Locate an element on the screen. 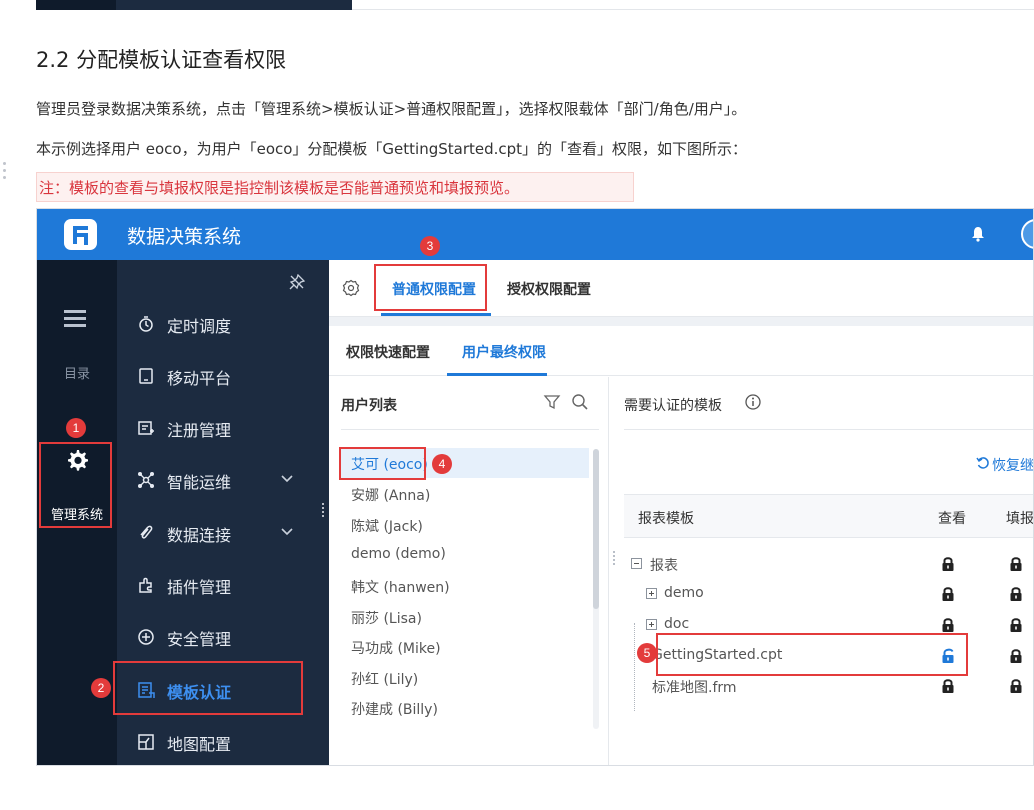 The image size is (1034, 810). menu-item-mobile: 移动平台 is located at coordinates (223, 376).